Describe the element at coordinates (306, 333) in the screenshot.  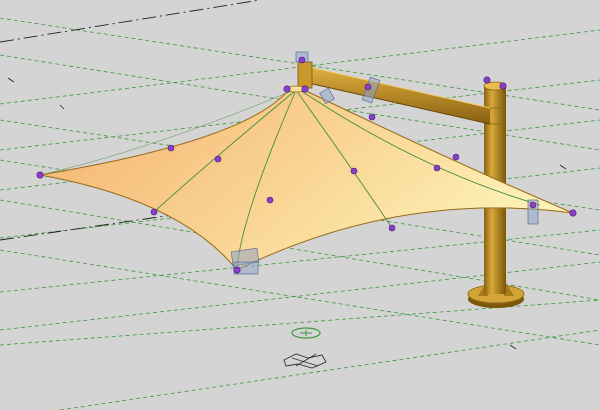
I see `level-marker-icon` at that location.